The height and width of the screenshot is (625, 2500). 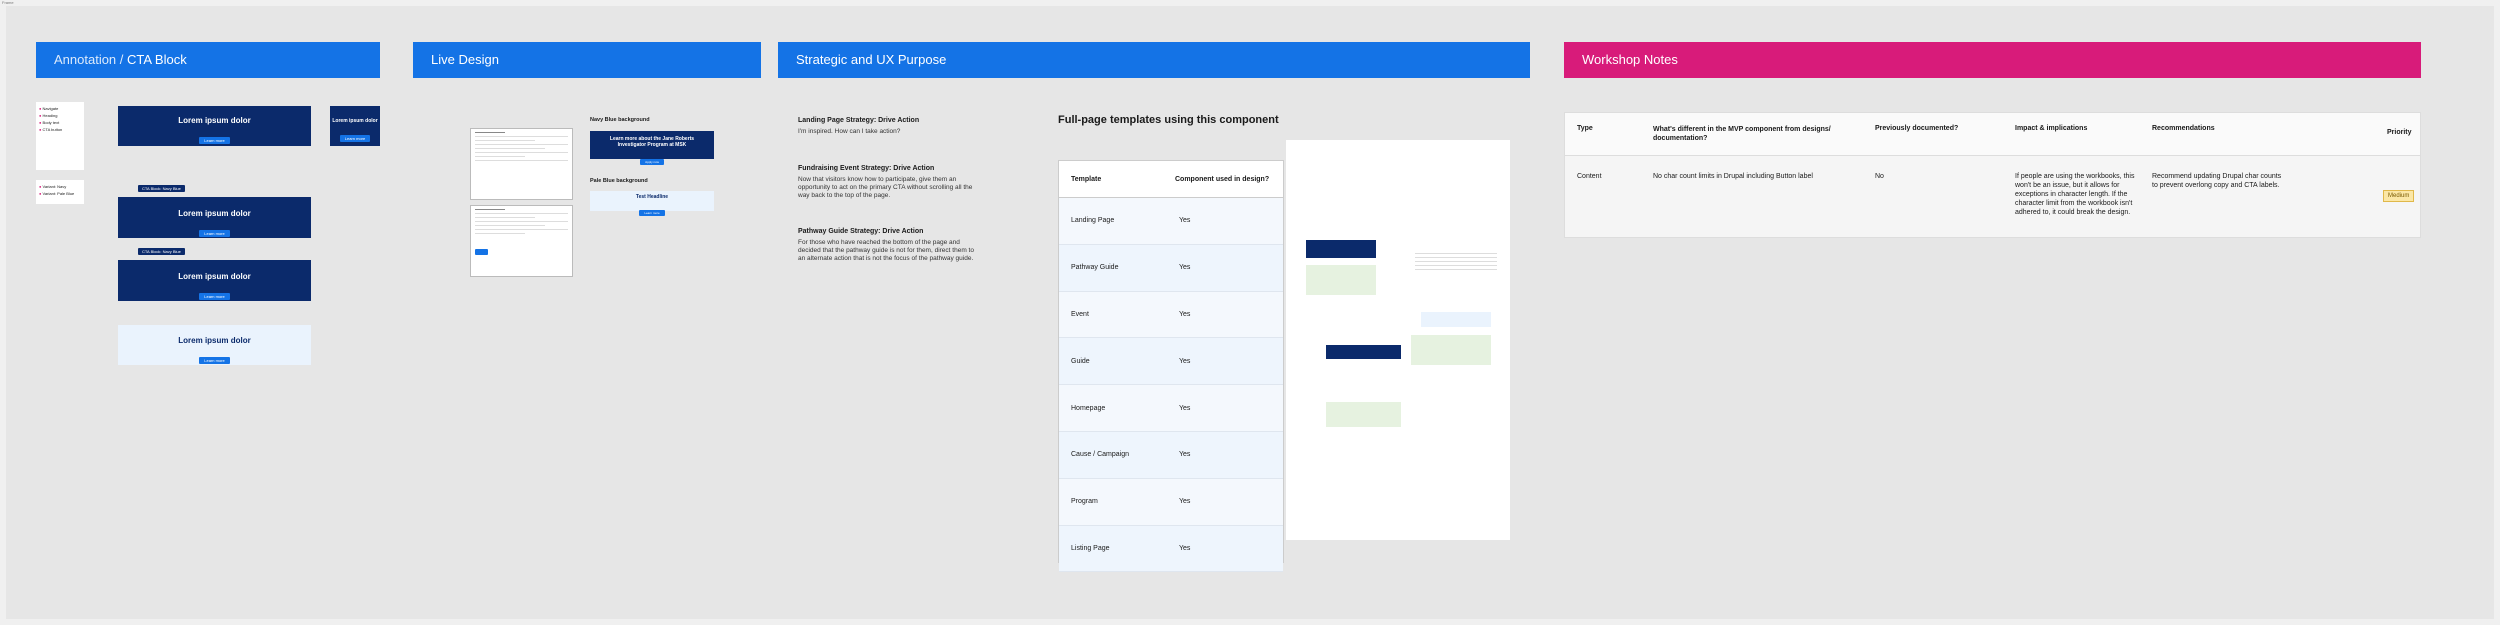 What do you see at coordinates (1171, 549) in the screenshot?
I see `template-row: Listing Page Yes` at bounding box center [1171, 549].